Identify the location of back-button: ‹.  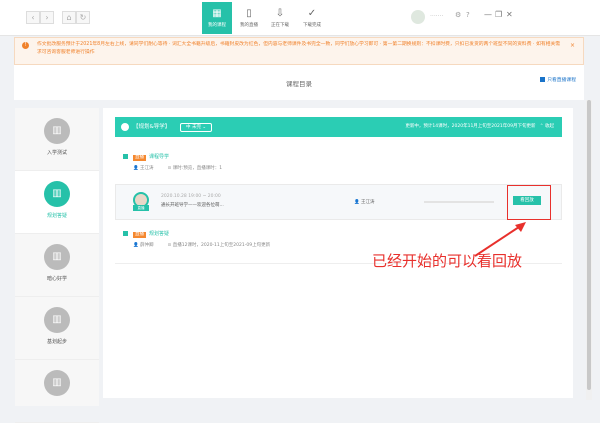
(33, 17).